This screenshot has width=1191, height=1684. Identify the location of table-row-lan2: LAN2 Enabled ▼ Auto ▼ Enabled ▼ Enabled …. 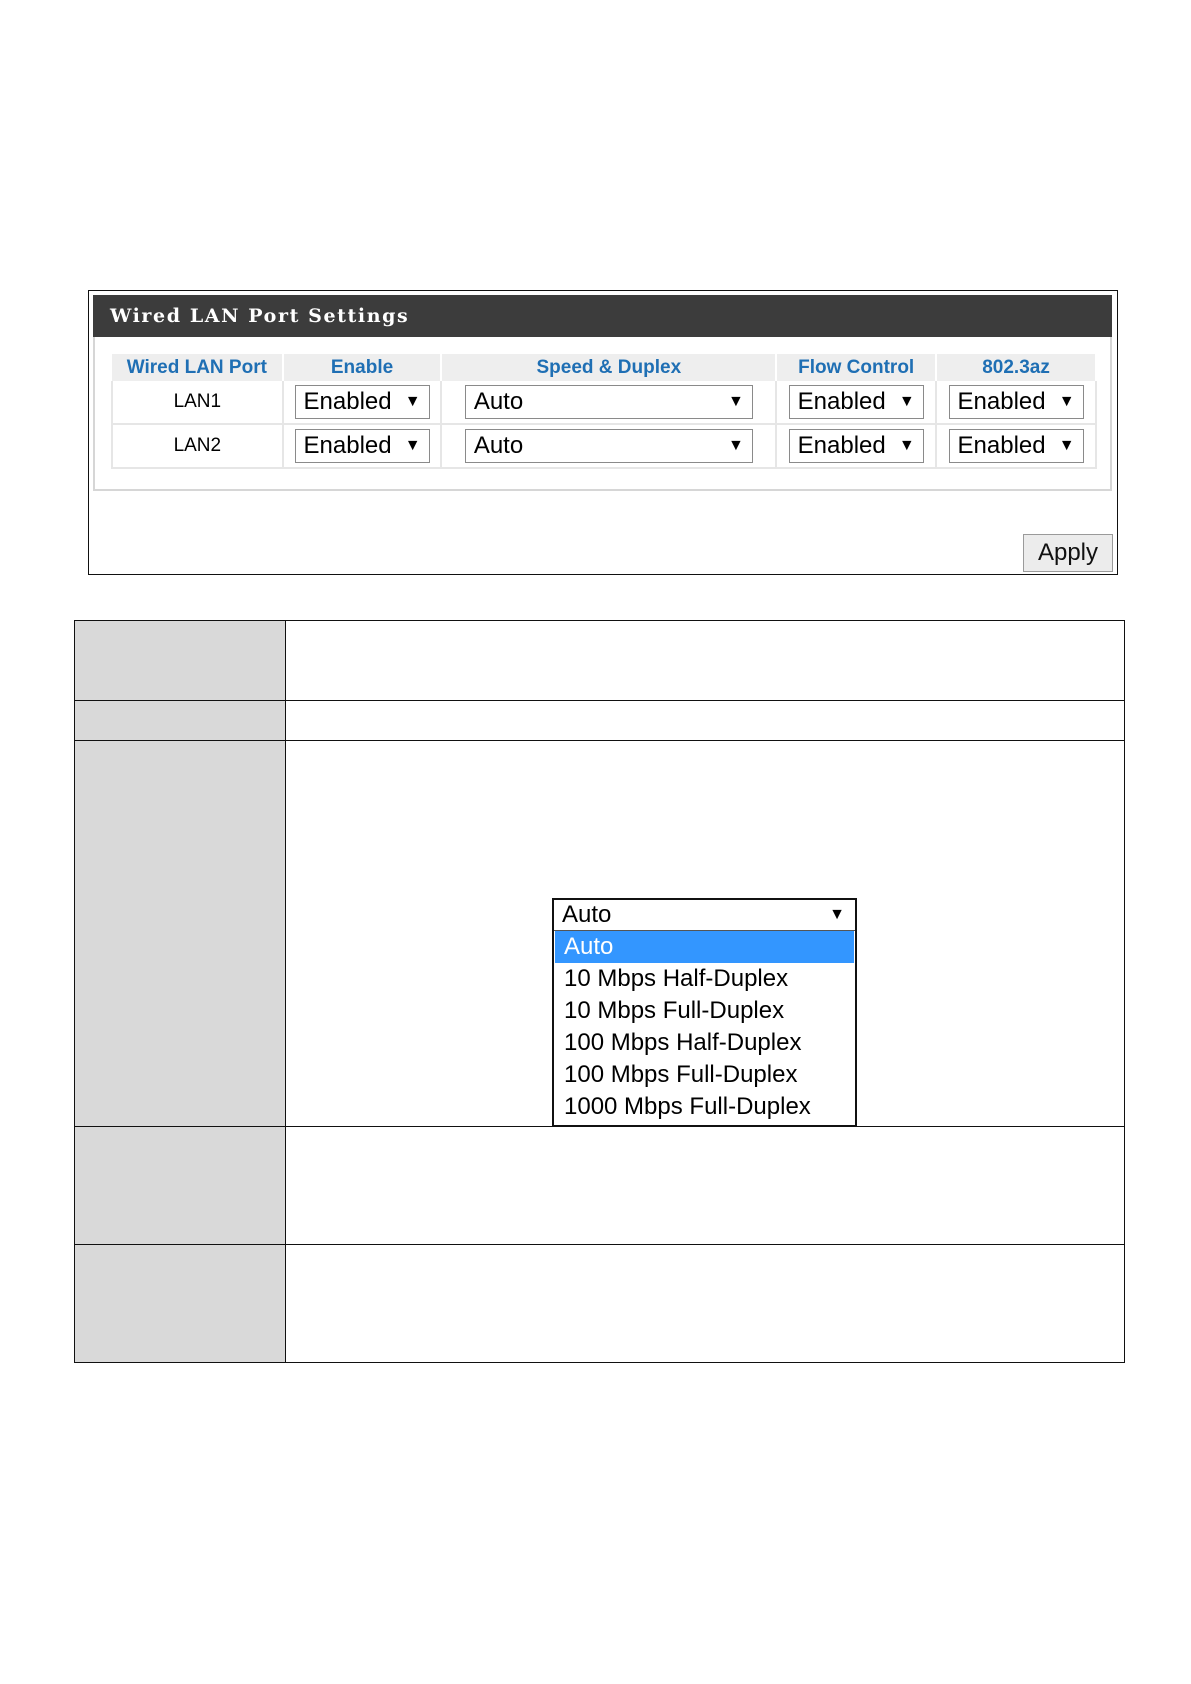
(604, 446).